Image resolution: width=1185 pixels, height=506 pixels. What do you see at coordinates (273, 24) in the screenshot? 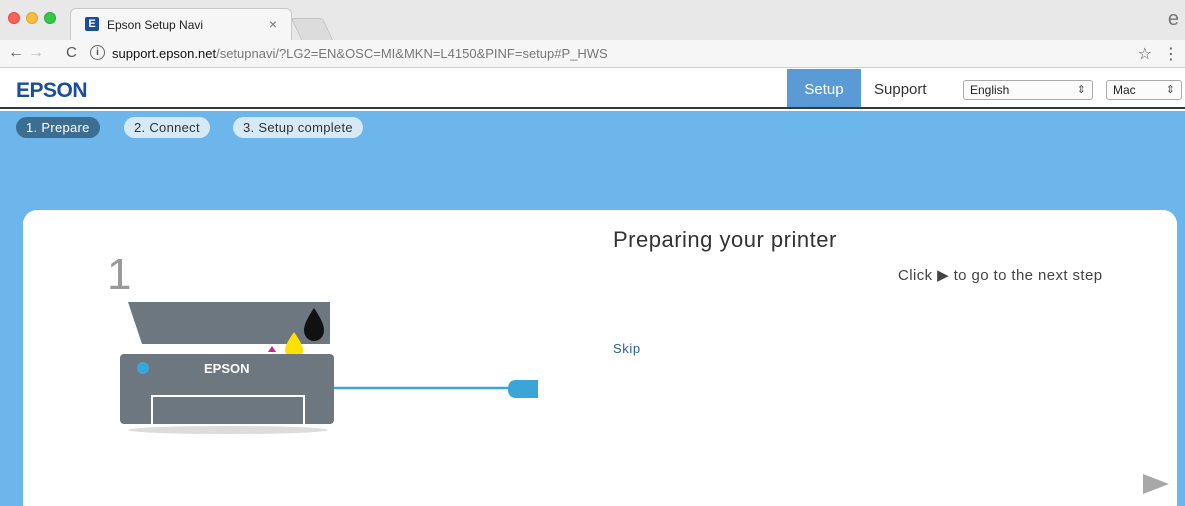
I see `close-tab-icon: ×` at bounding box center [273, 24].